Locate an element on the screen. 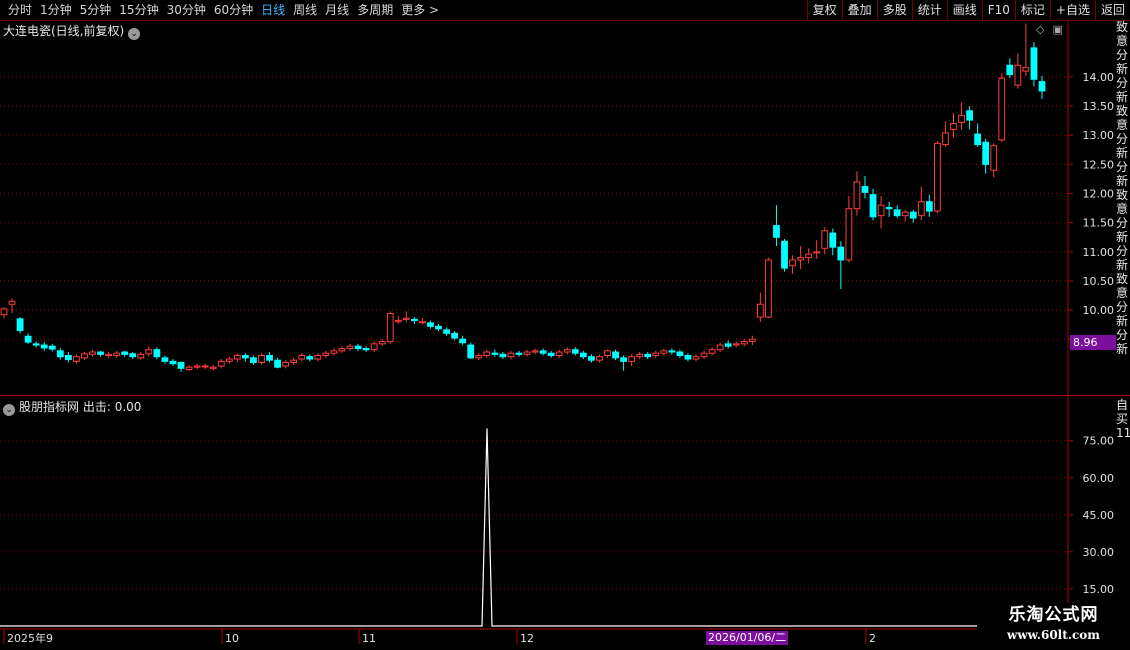 The height and width of the screenshot is (650, 1130). y-tick-label: 12.00 is located at coordinates (1099, 194).